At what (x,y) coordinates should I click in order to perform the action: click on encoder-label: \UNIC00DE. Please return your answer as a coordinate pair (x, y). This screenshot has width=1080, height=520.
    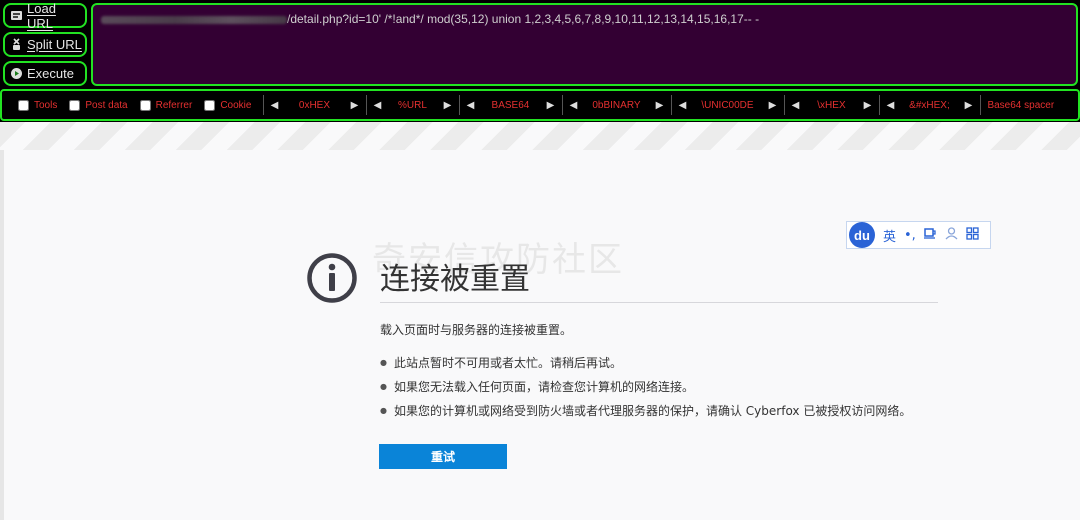
    Looking at the image, I should click on (727, 105).